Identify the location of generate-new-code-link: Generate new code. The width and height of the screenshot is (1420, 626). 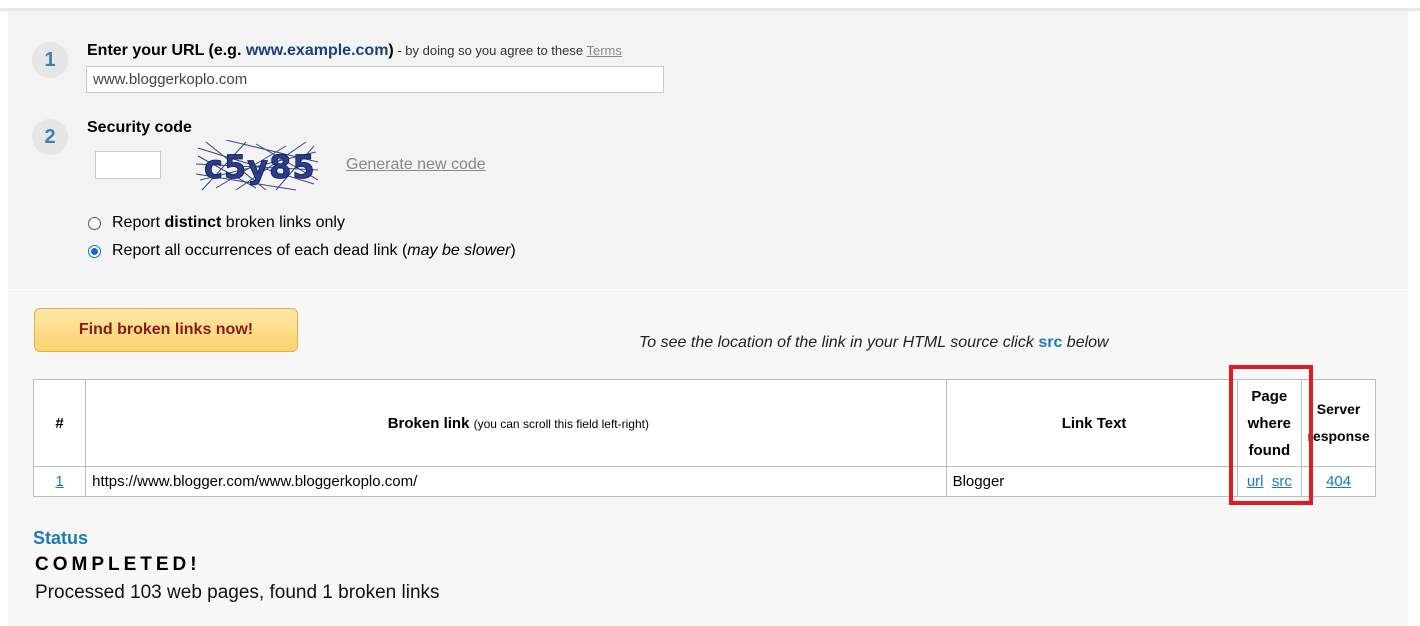
(416, 165).